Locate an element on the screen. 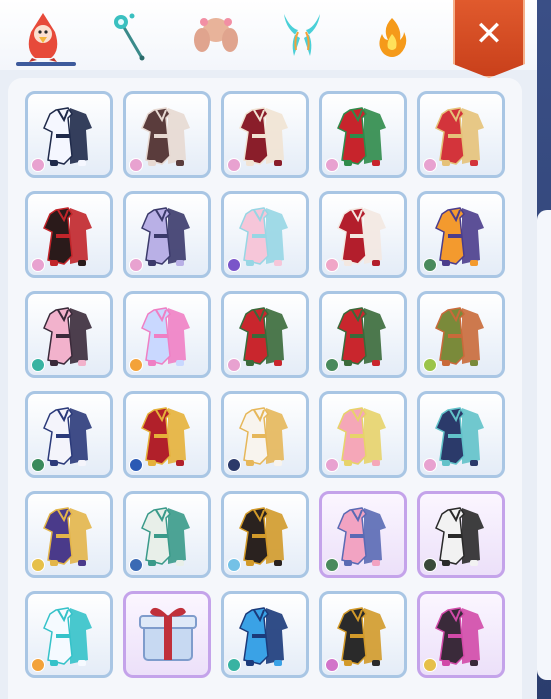 The height and width of the screenshot is (699, 551). violet-gold-armor is located at coordinates (69, 534).